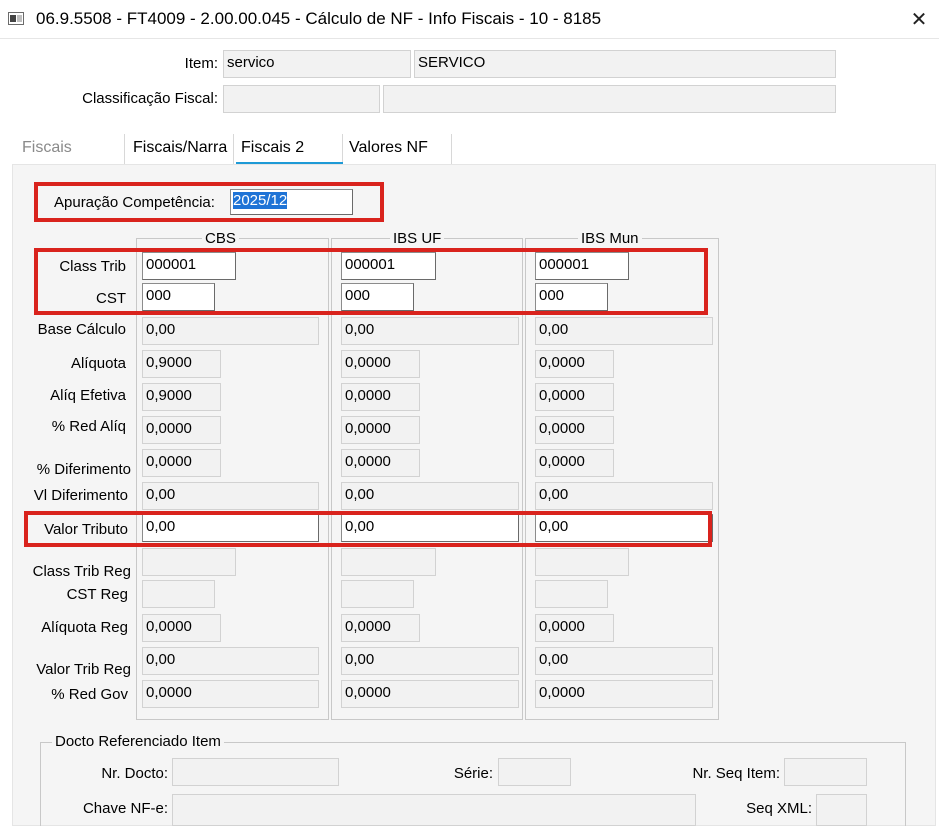 The image size is (939, 826). Describe the element at coordinates (624, 496) in the screenshot. I see `ibs-mun-vl-diferimento-field: 0,00` at that location.